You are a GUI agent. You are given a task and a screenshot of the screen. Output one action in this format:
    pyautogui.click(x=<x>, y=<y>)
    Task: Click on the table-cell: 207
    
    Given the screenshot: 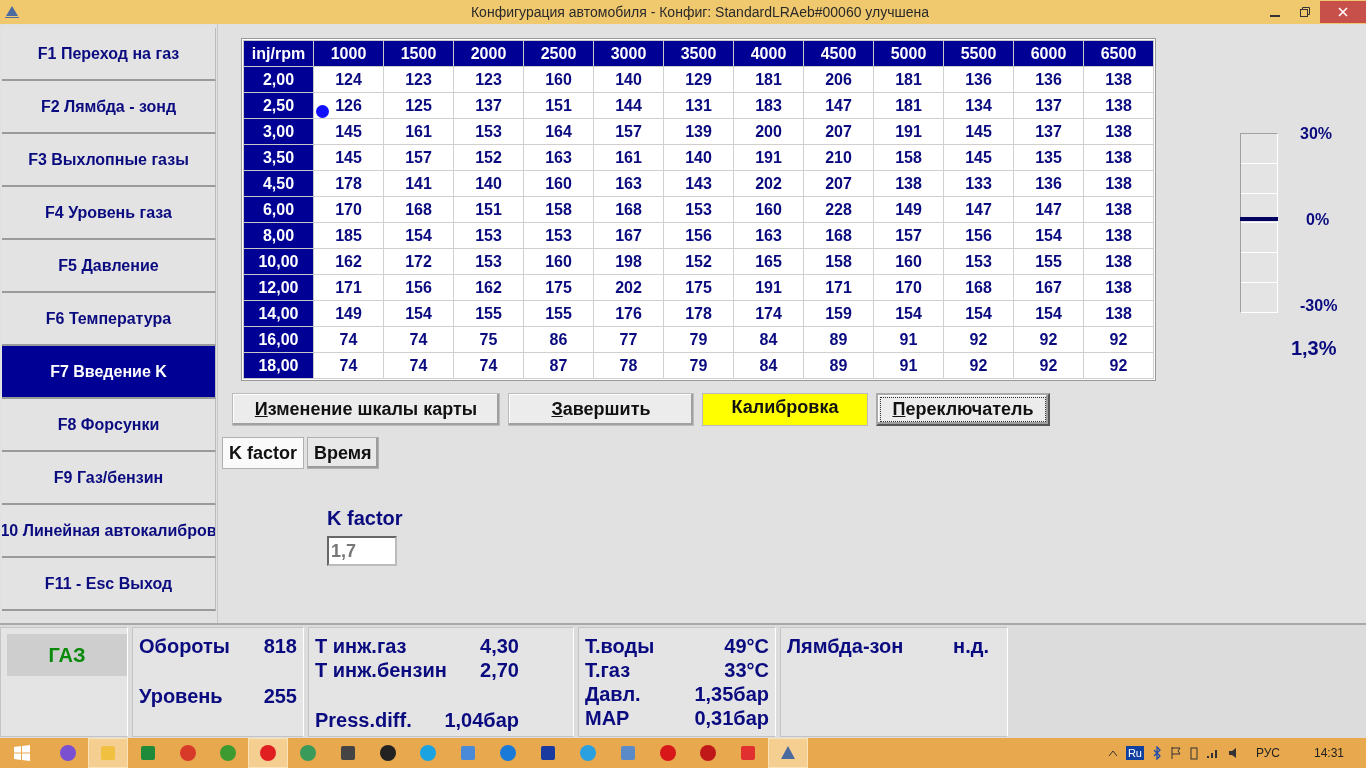 What is the action you would take?
    pyautogui.click(x=838, y=183)
    